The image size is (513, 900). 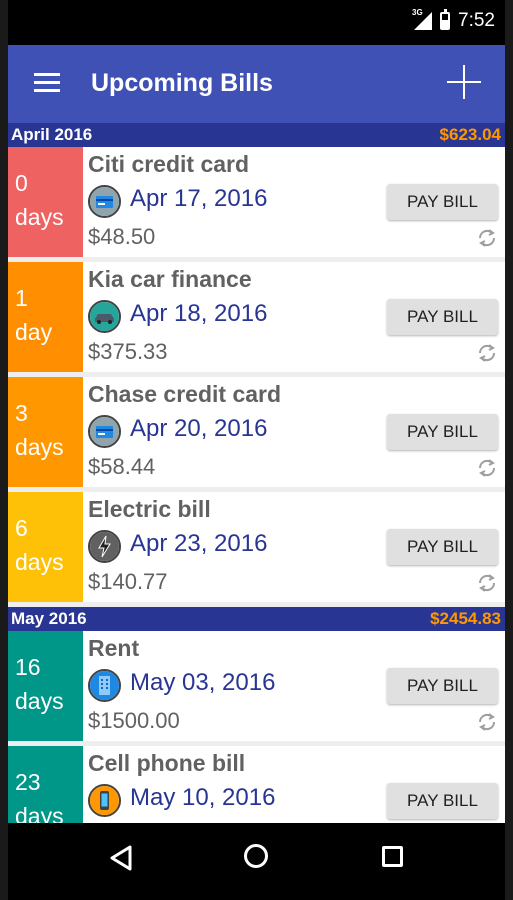 What do you see at coordinates (149, 509) in the screenshot?
I see `bill-name: Electric bill` at bounding box center [149, 509].